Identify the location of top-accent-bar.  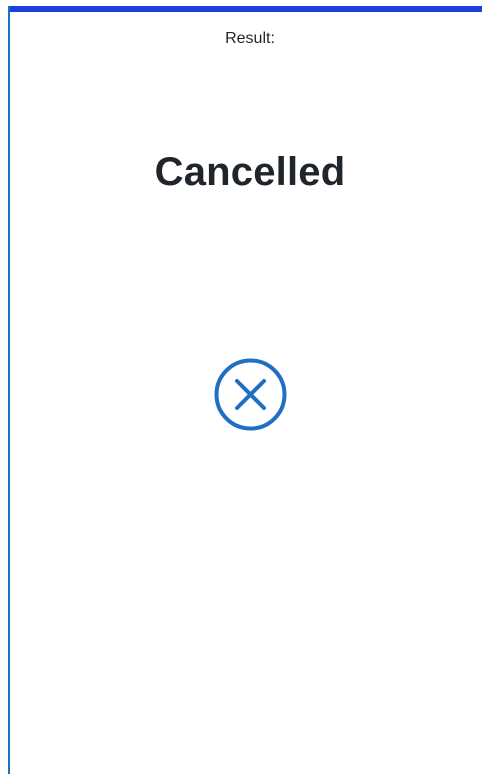
(245, 9).